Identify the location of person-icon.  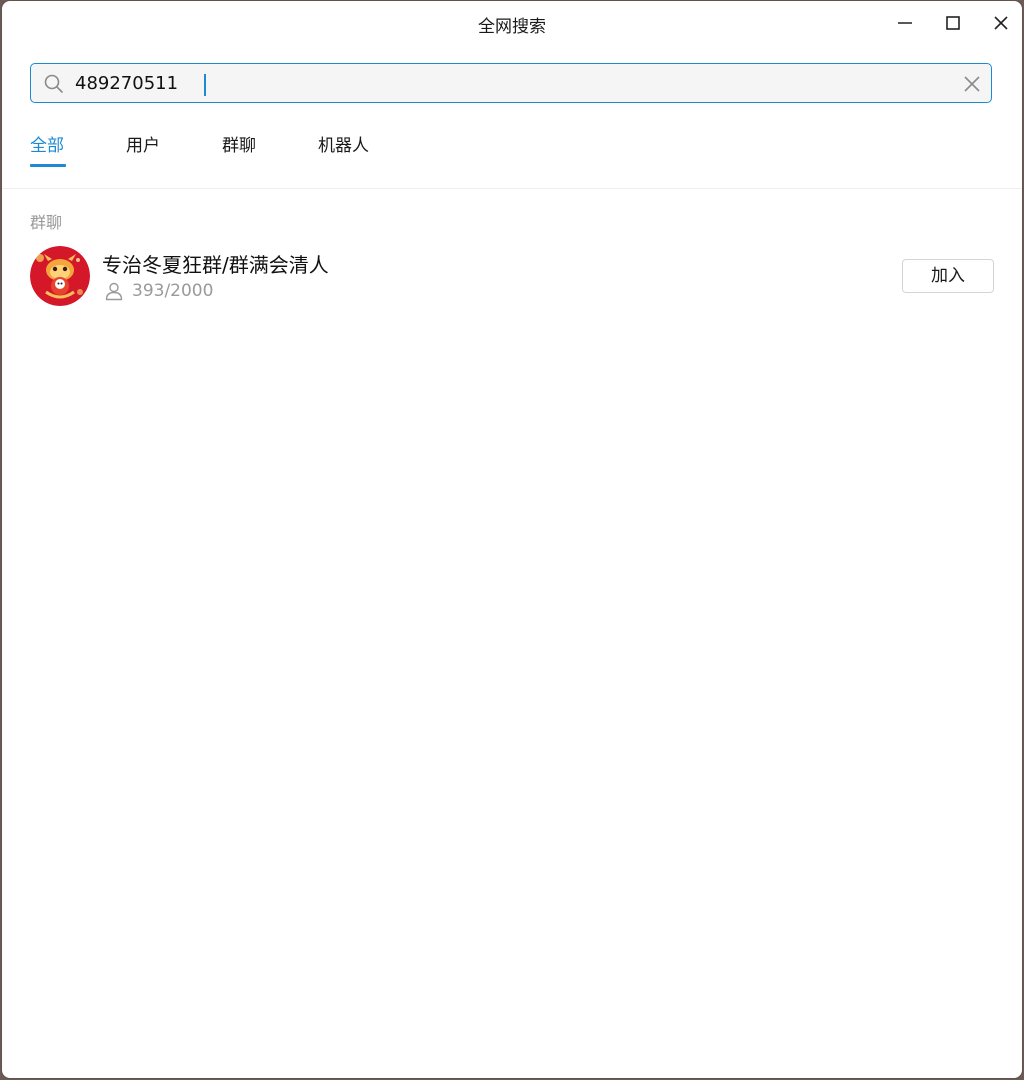
(114, 291).